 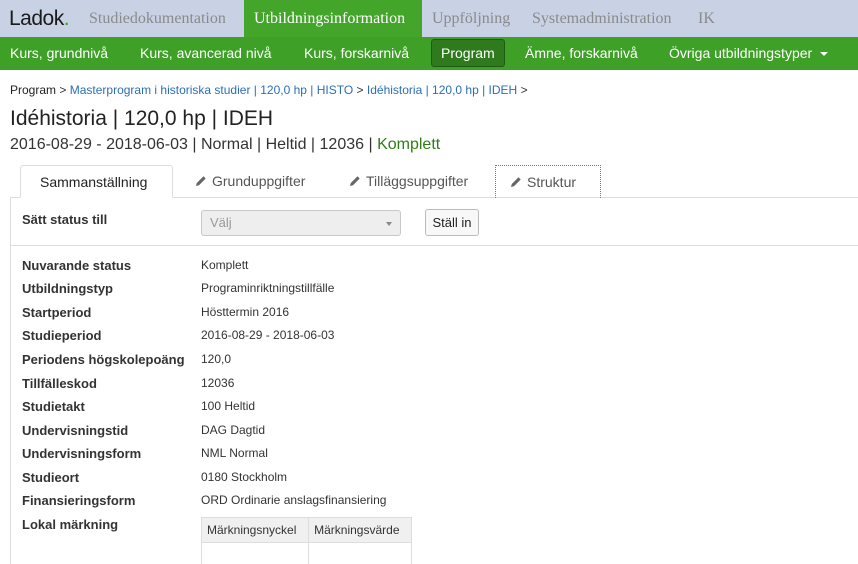 What do you see at coordinates (96, 181) in the screenshot?
I see `tab-sammanstallning: Sammanställning` at bounding box center [96, 181].